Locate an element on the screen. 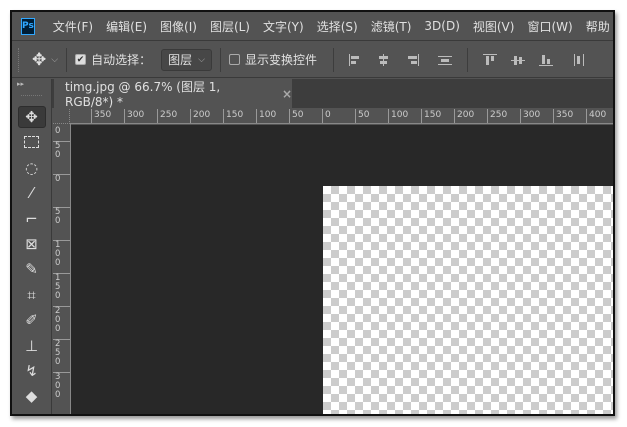 This screenshot has height=427, width=627. menu-view: 视图(V) is located at coordinates (494, 26).